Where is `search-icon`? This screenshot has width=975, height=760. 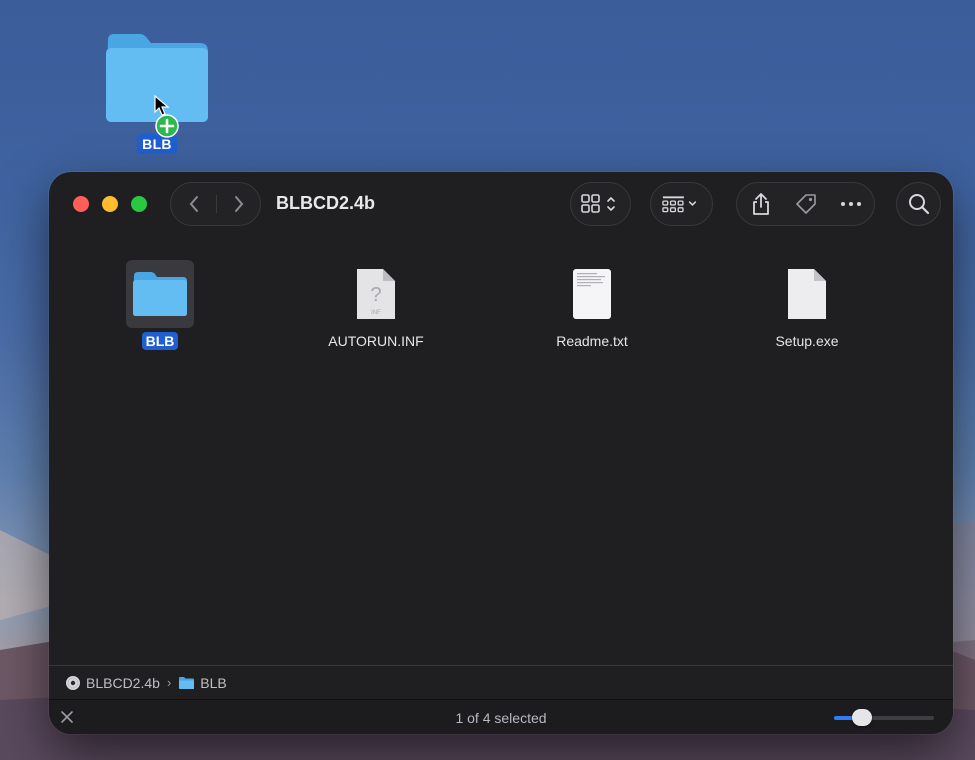 search-icon is located at coordinates (918, 204).